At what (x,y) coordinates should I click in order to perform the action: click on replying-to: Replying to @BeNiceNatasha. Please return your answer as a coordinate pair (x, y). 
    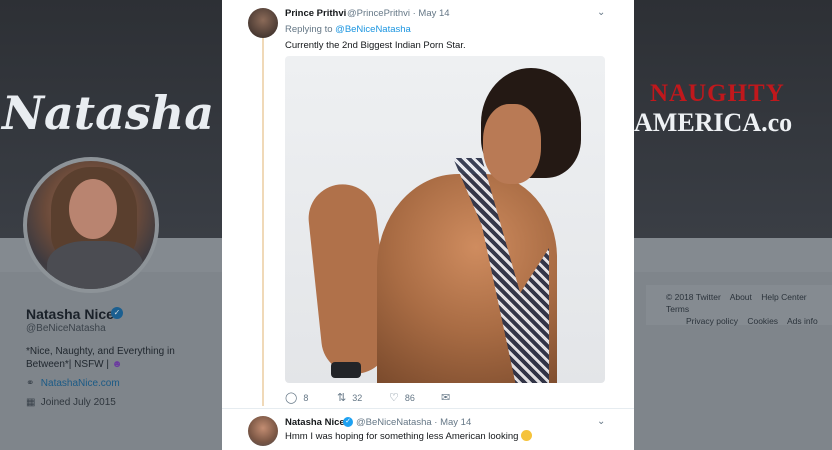
    Looking at the image, I should click on (348, 29).